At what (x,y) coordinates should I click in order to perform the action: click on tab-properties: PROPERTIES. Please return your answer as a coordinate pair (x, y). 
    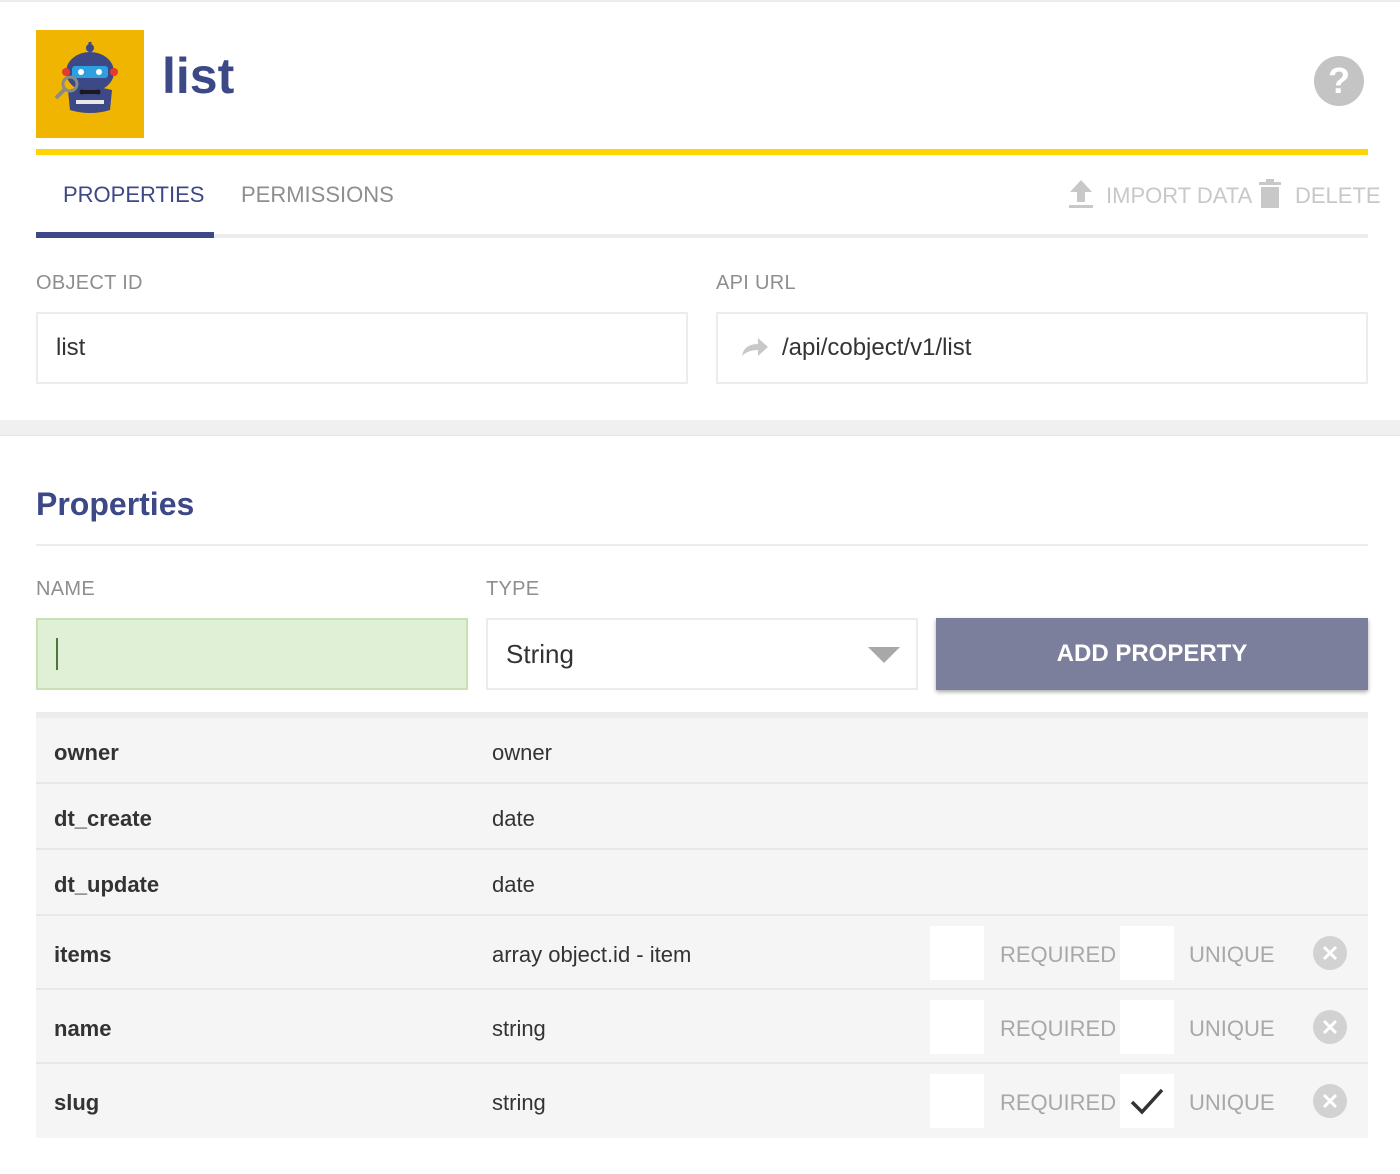
    Looking at the image, I should click on (133, 208).